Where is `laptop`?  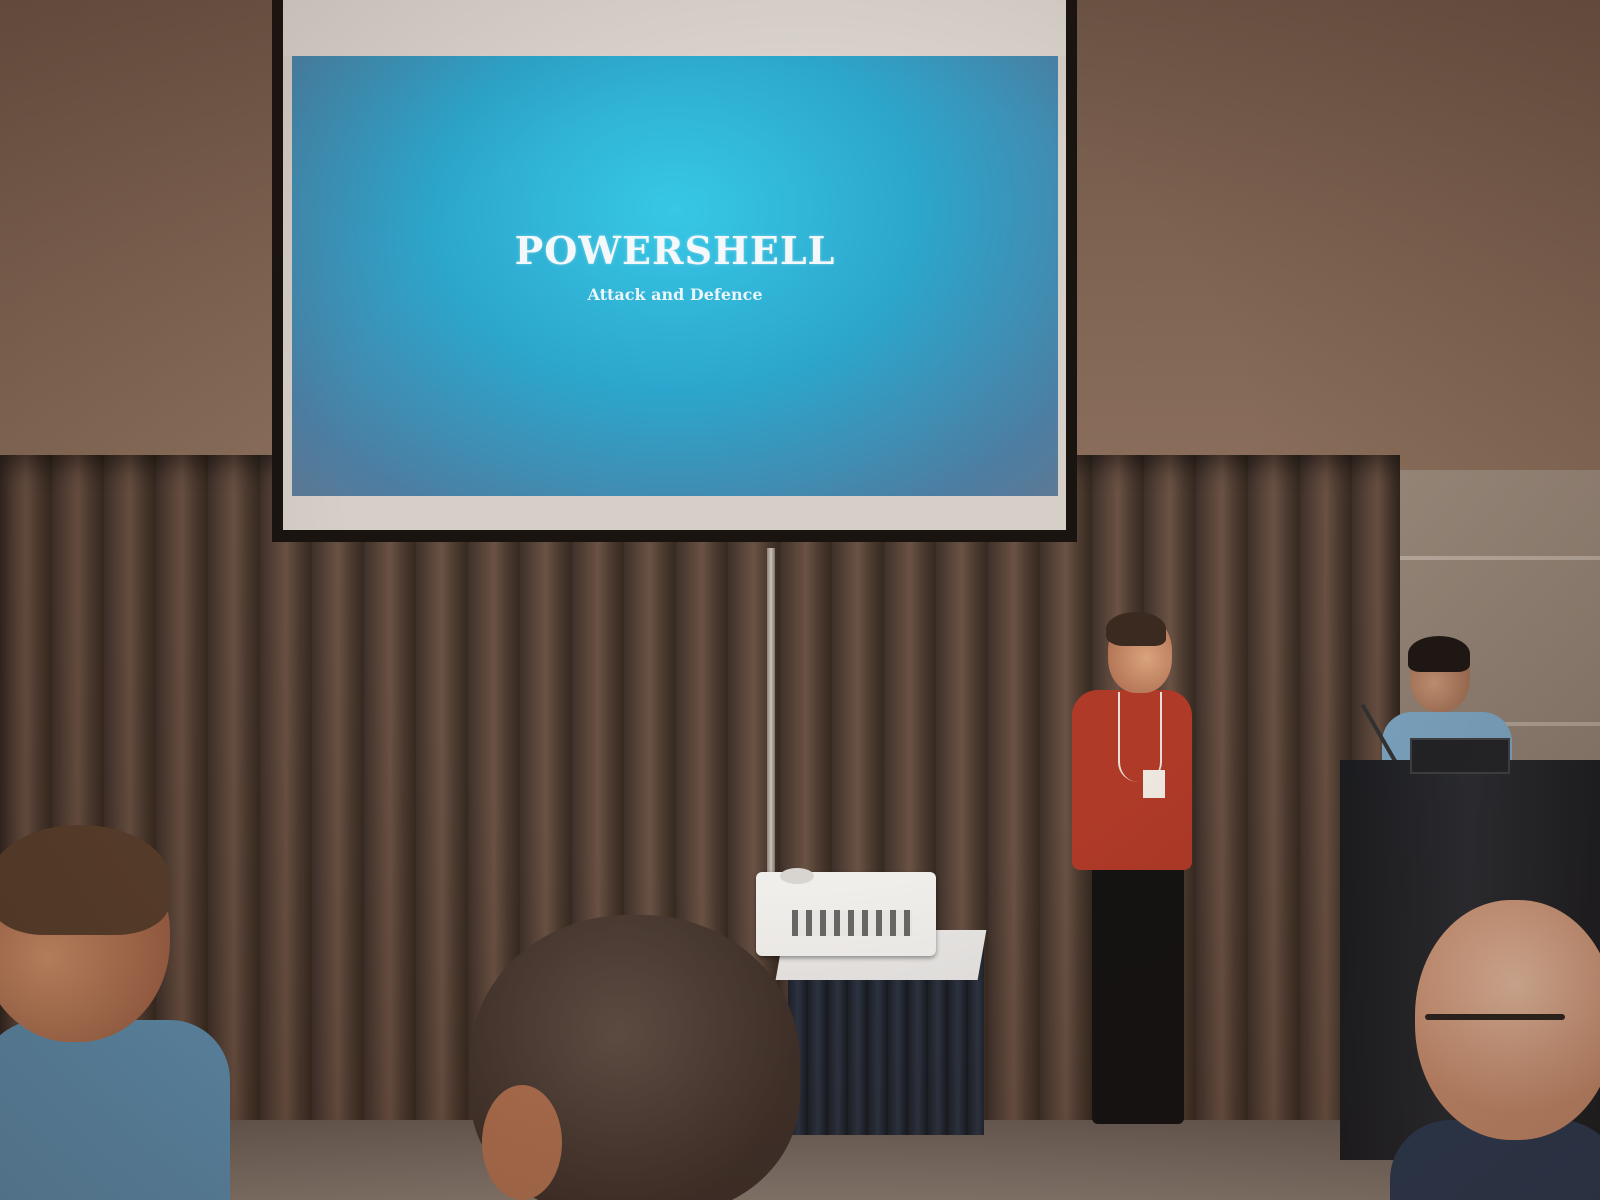 laptop is located at coordinates (1460, 756).